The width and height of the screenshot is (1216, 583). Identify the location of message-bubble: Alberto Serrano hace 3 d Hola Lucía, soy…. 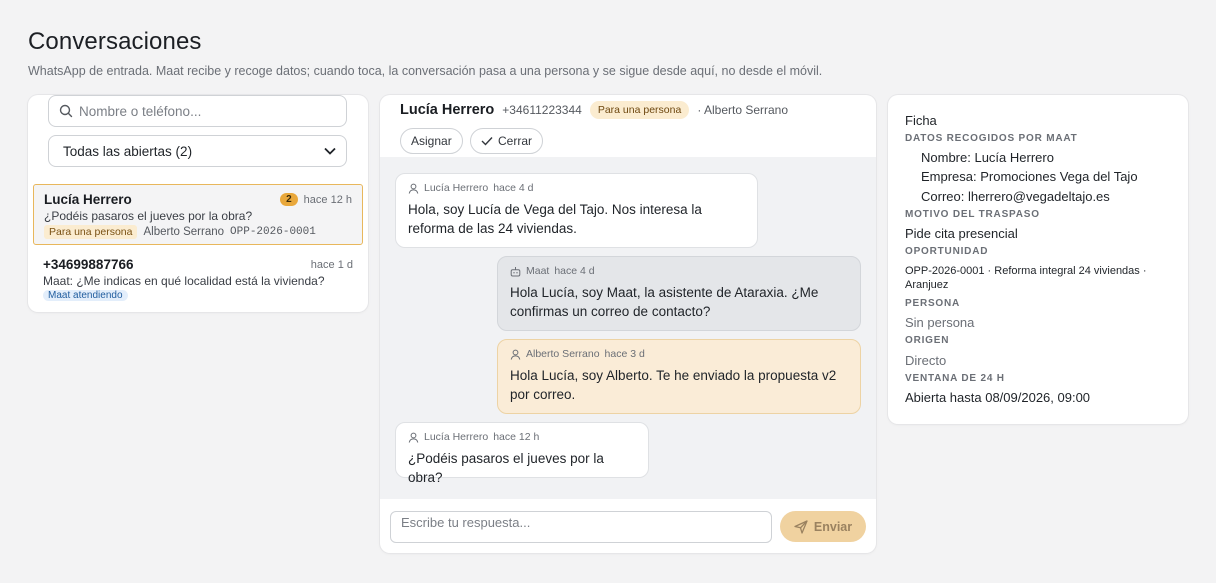
(679, 376).